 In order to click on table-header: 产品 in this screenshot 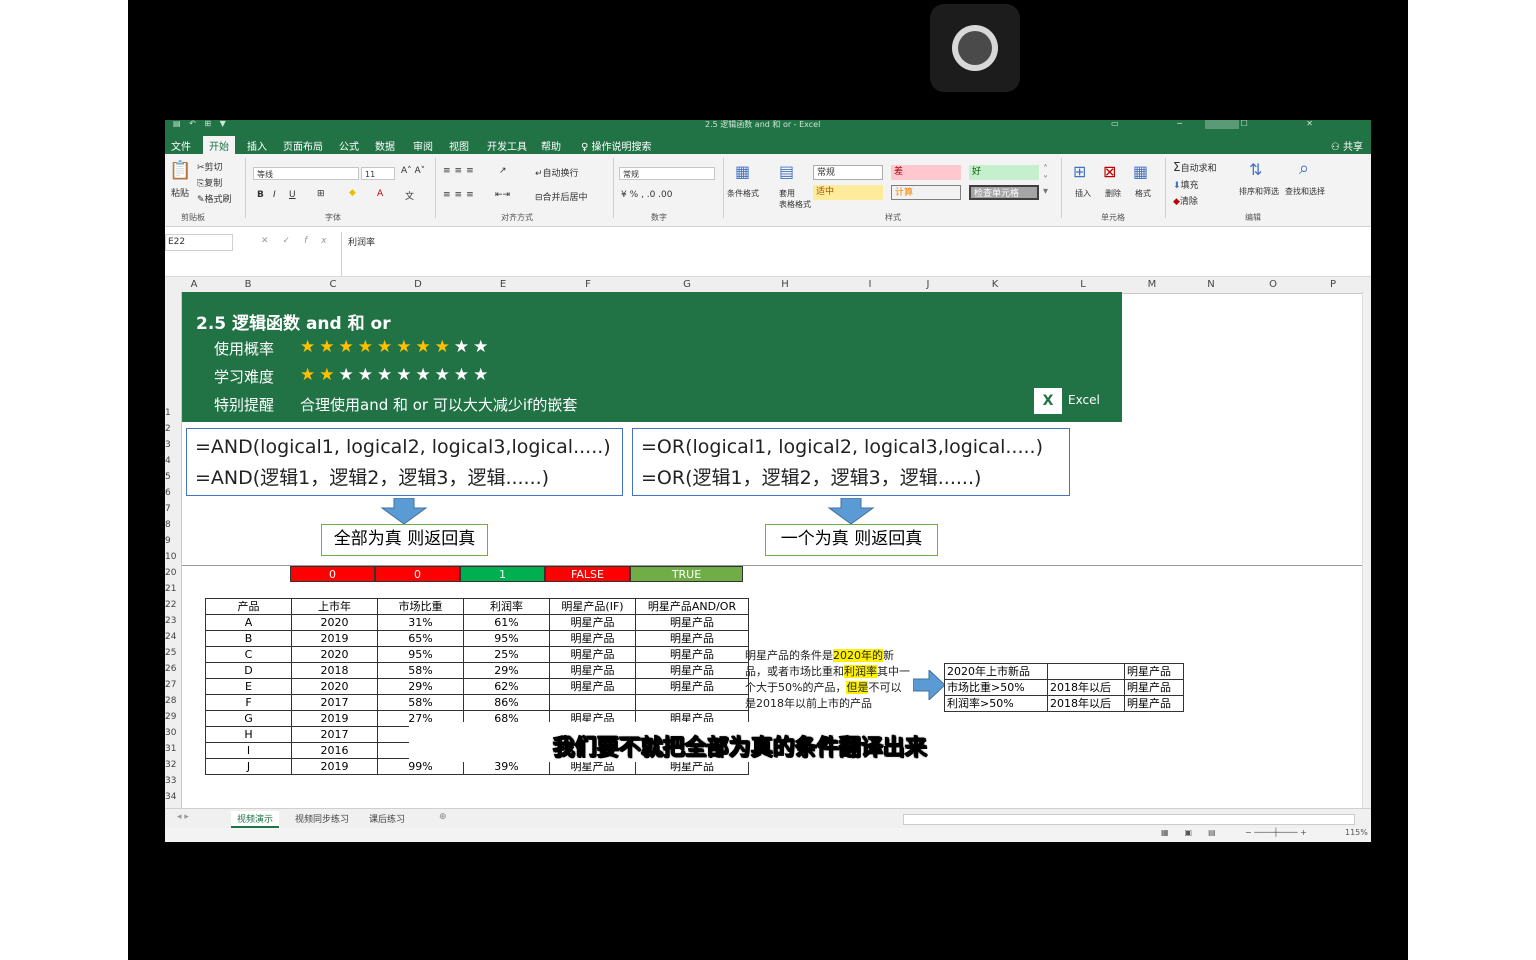, I will do `click(248, 606)`.